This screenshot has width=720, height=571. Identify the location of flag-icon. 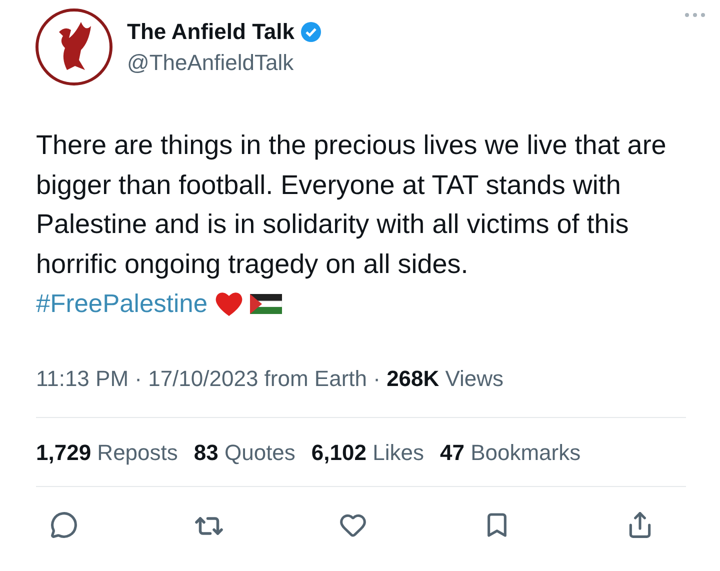
(266, 304).